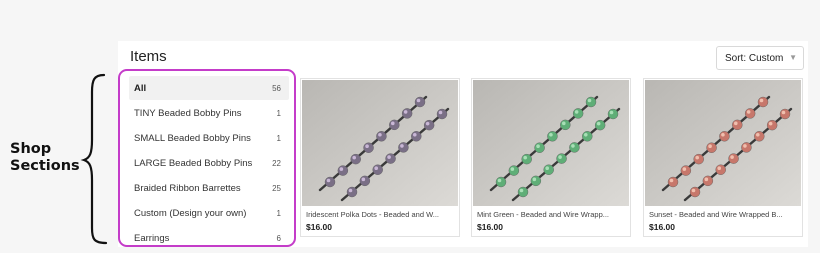  What do you see at coordinates (148, 56) in the screenshot?
I see `items-heading: Items` at bounding box center [148, 56].